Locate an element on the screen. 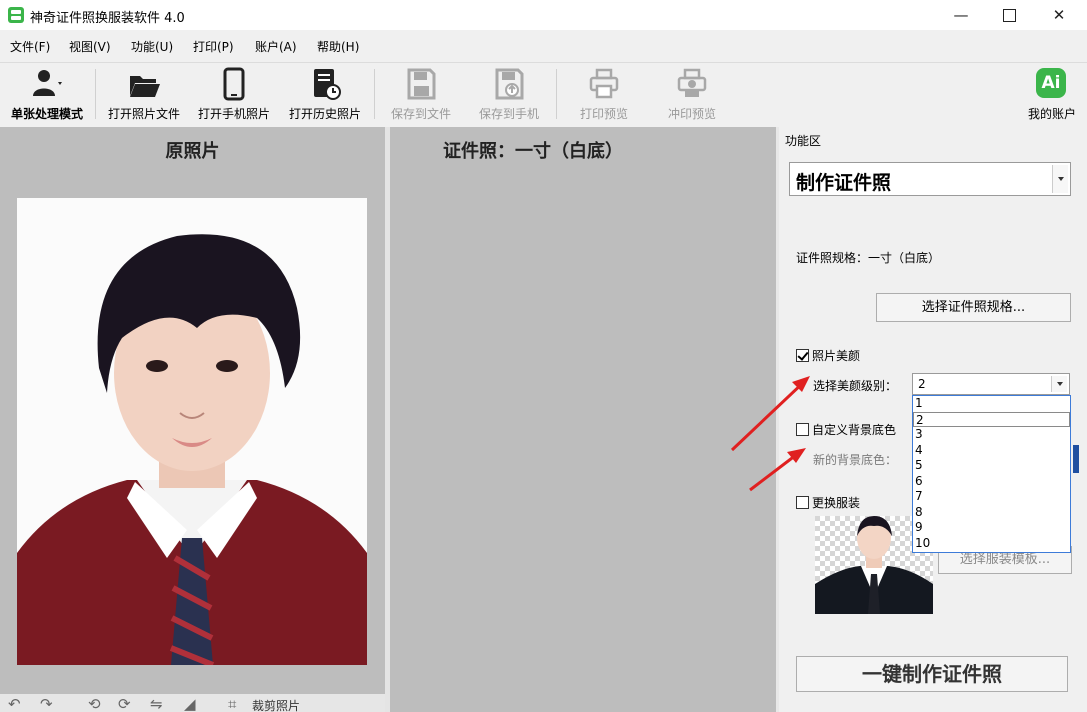 The image size is (1087, 712). beauty-level-option: 9 is located at coordinates (991, 528).